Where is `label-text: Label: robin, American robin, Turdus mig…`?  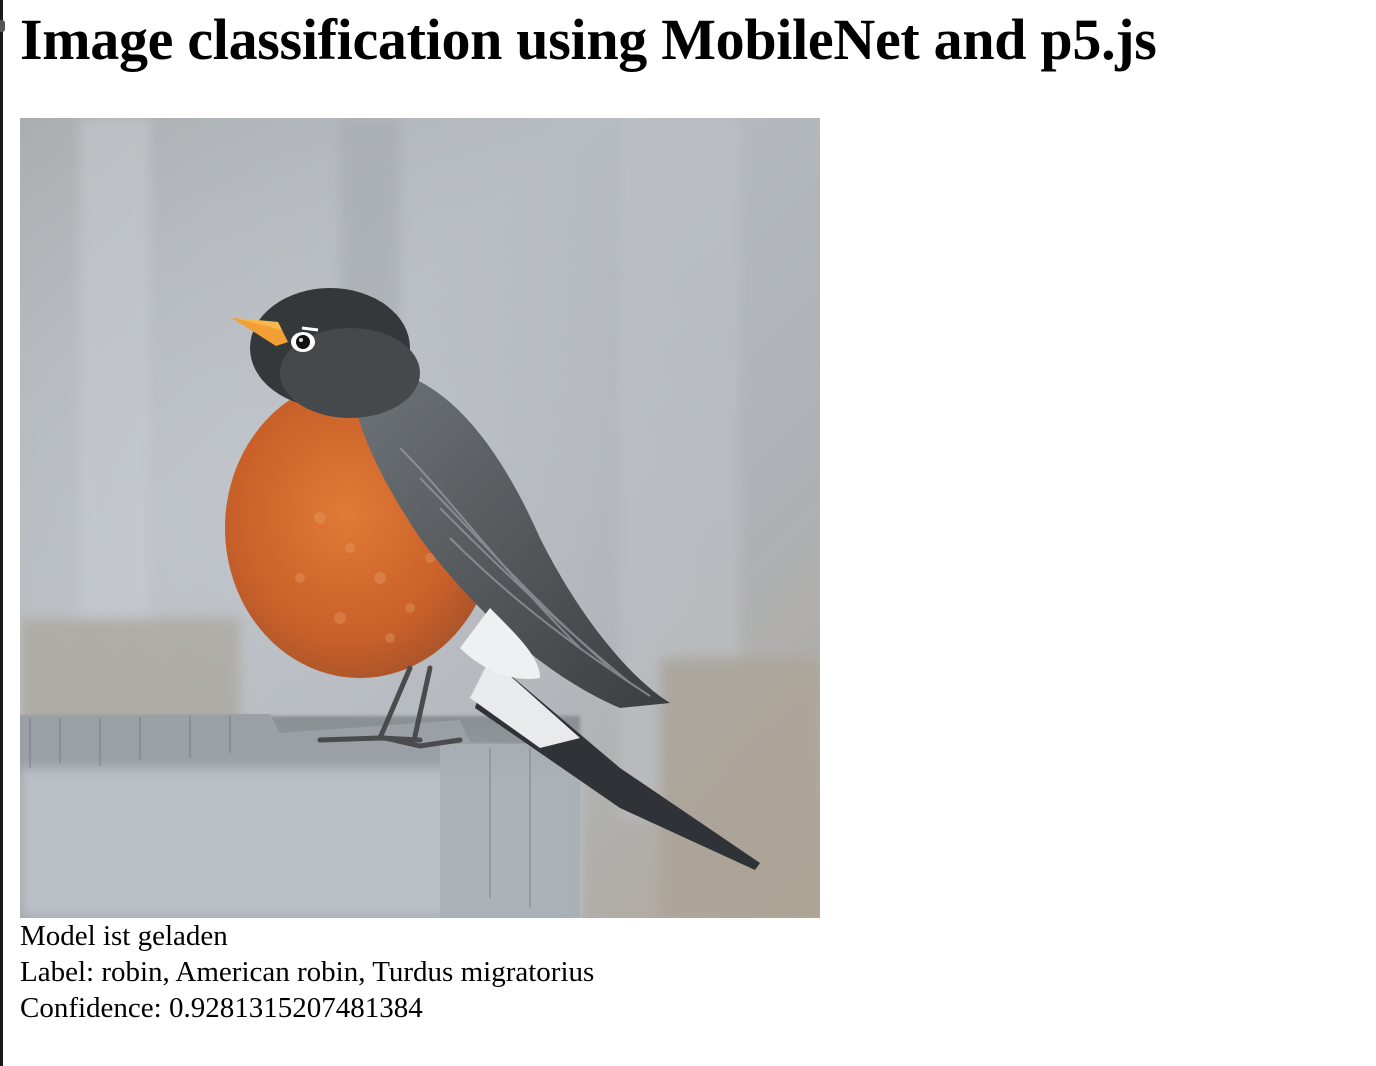
label-text: Label: robin, American robin, Turdus mig… is located at coordinates (307, 972).